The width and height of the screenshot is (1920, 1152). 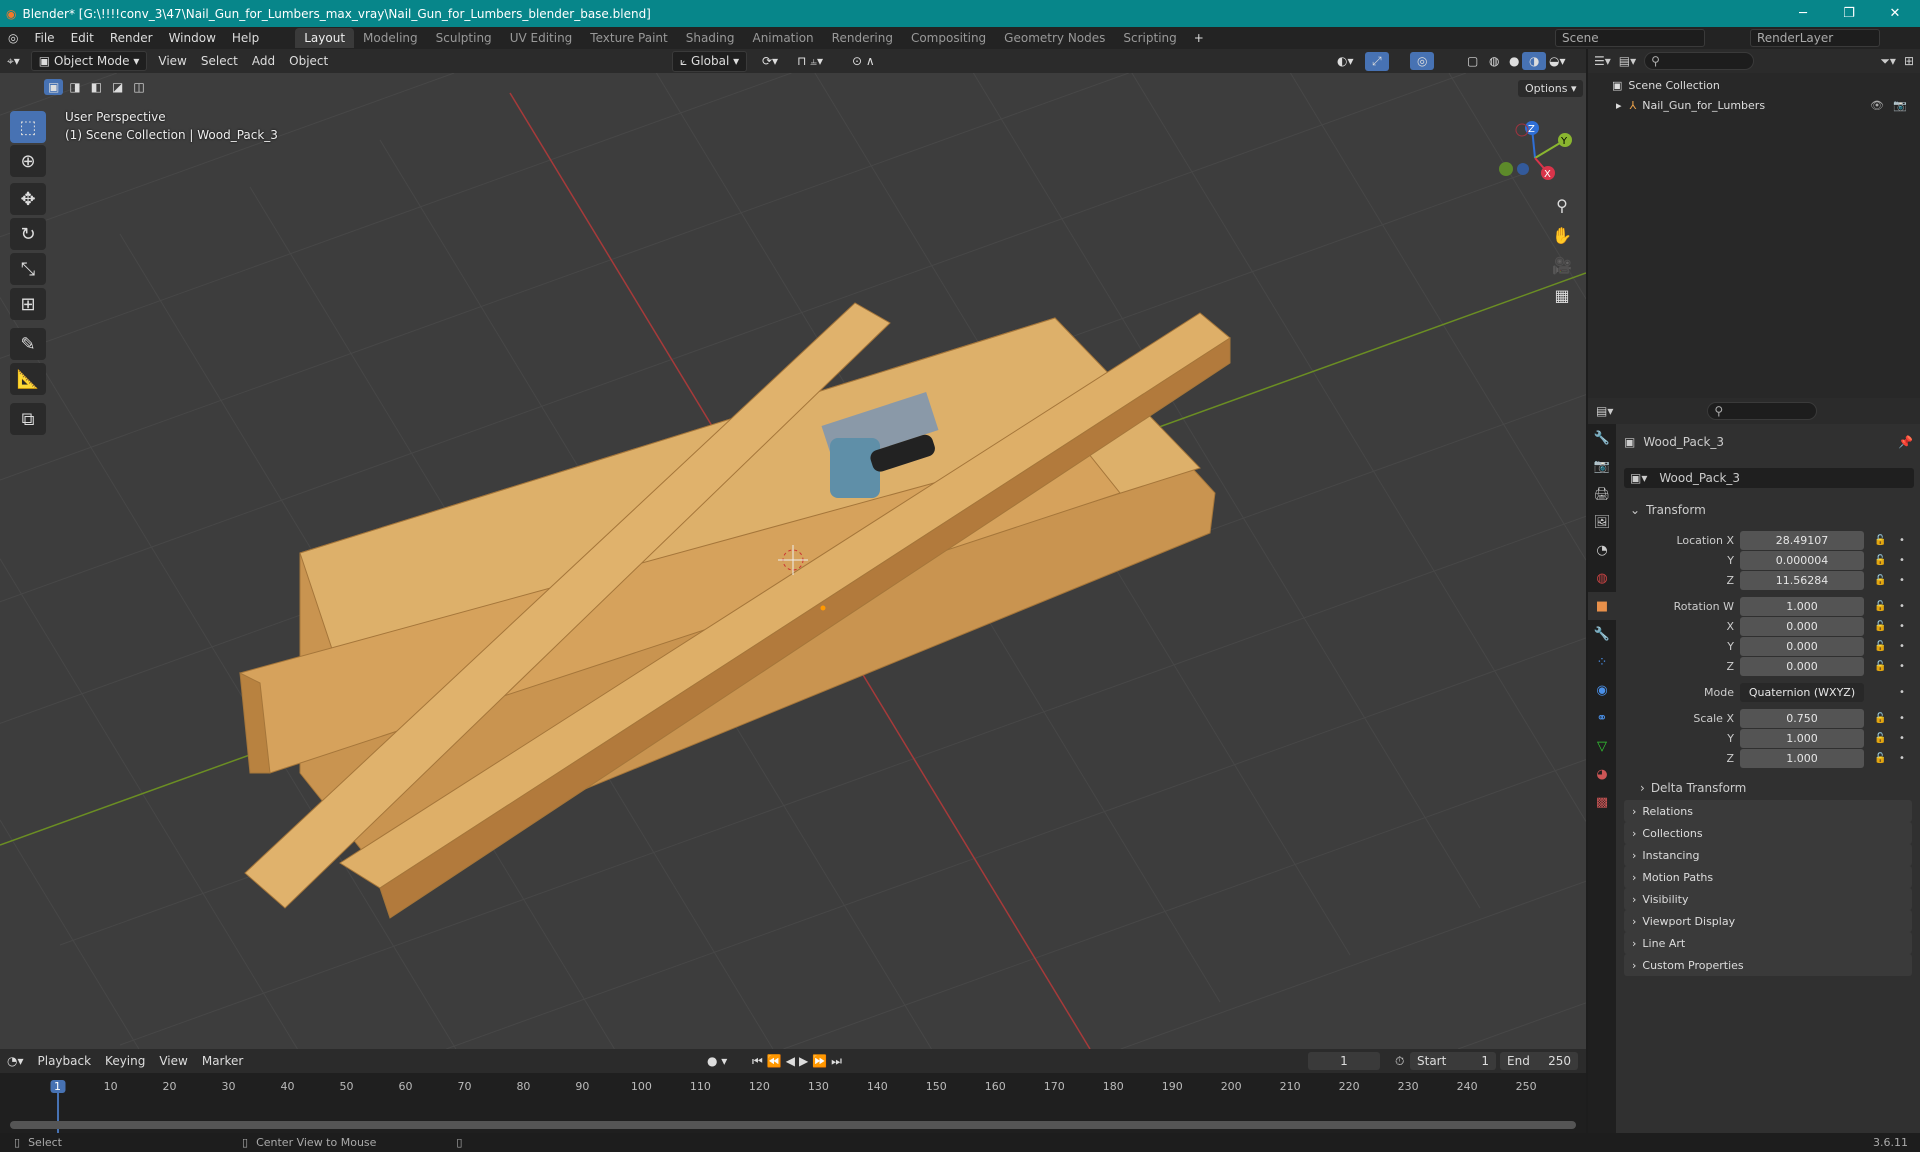 What do you see at coordinates (1768, 943) in the screenshot?
I see `panel-line-art: › Line Art` at bounding box center [1768, 943].